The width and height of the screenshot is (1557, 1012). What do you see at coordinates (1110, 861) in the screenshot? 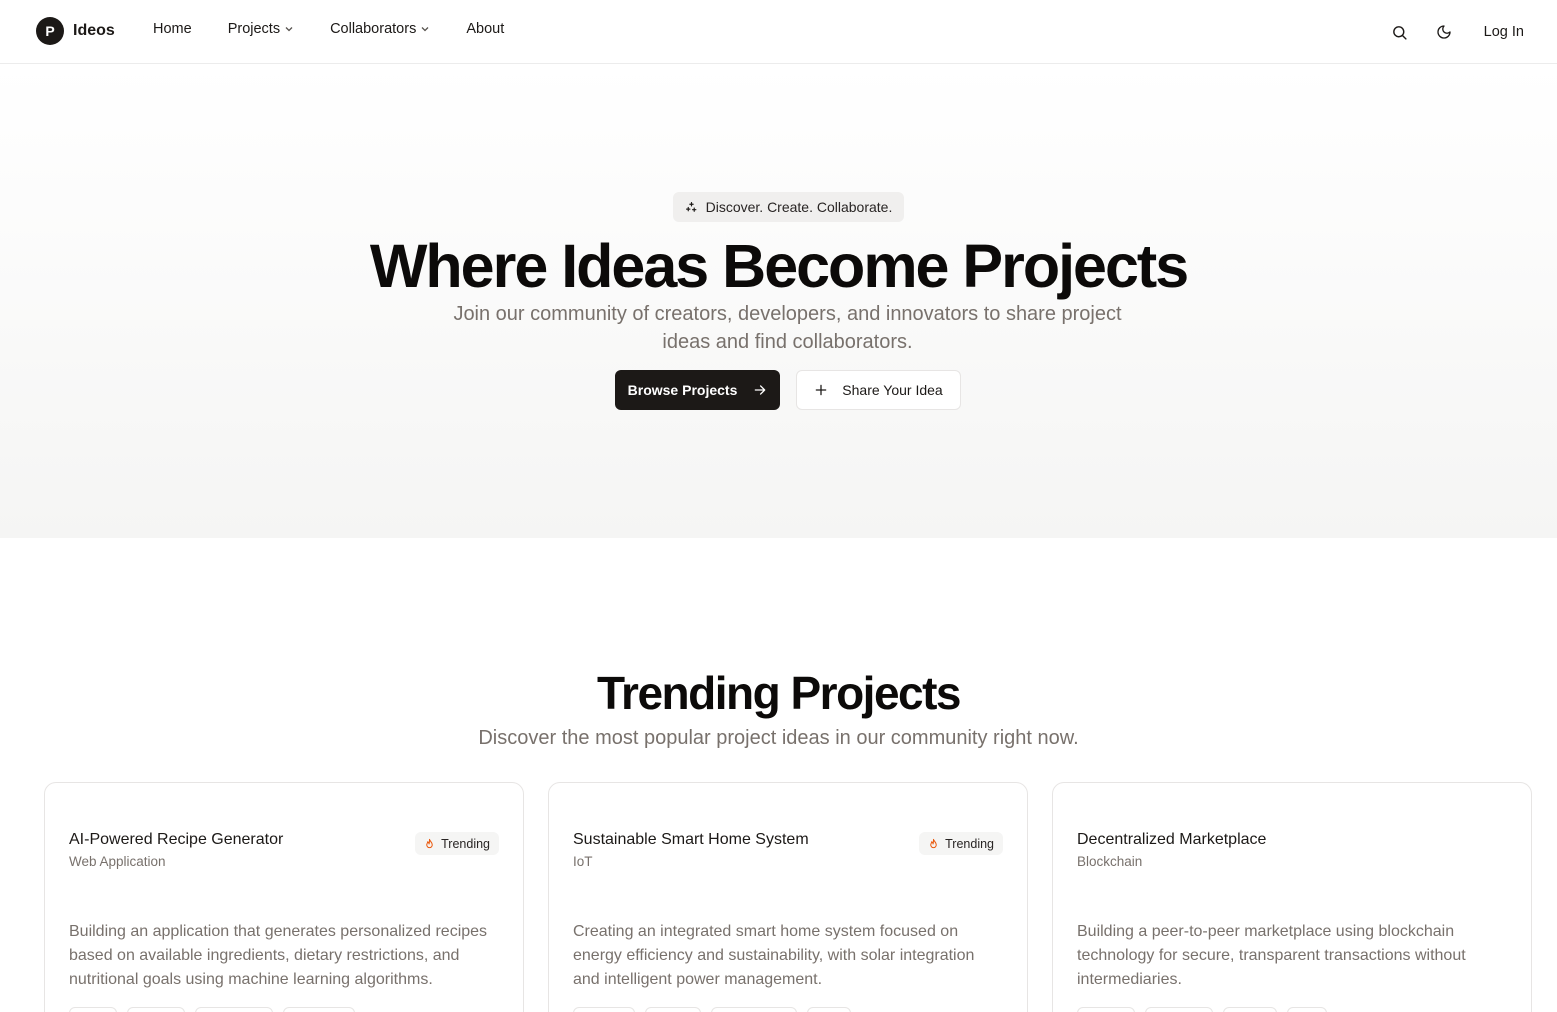
I see `project-category: Blockchain` at bounding box center [1110, 861].